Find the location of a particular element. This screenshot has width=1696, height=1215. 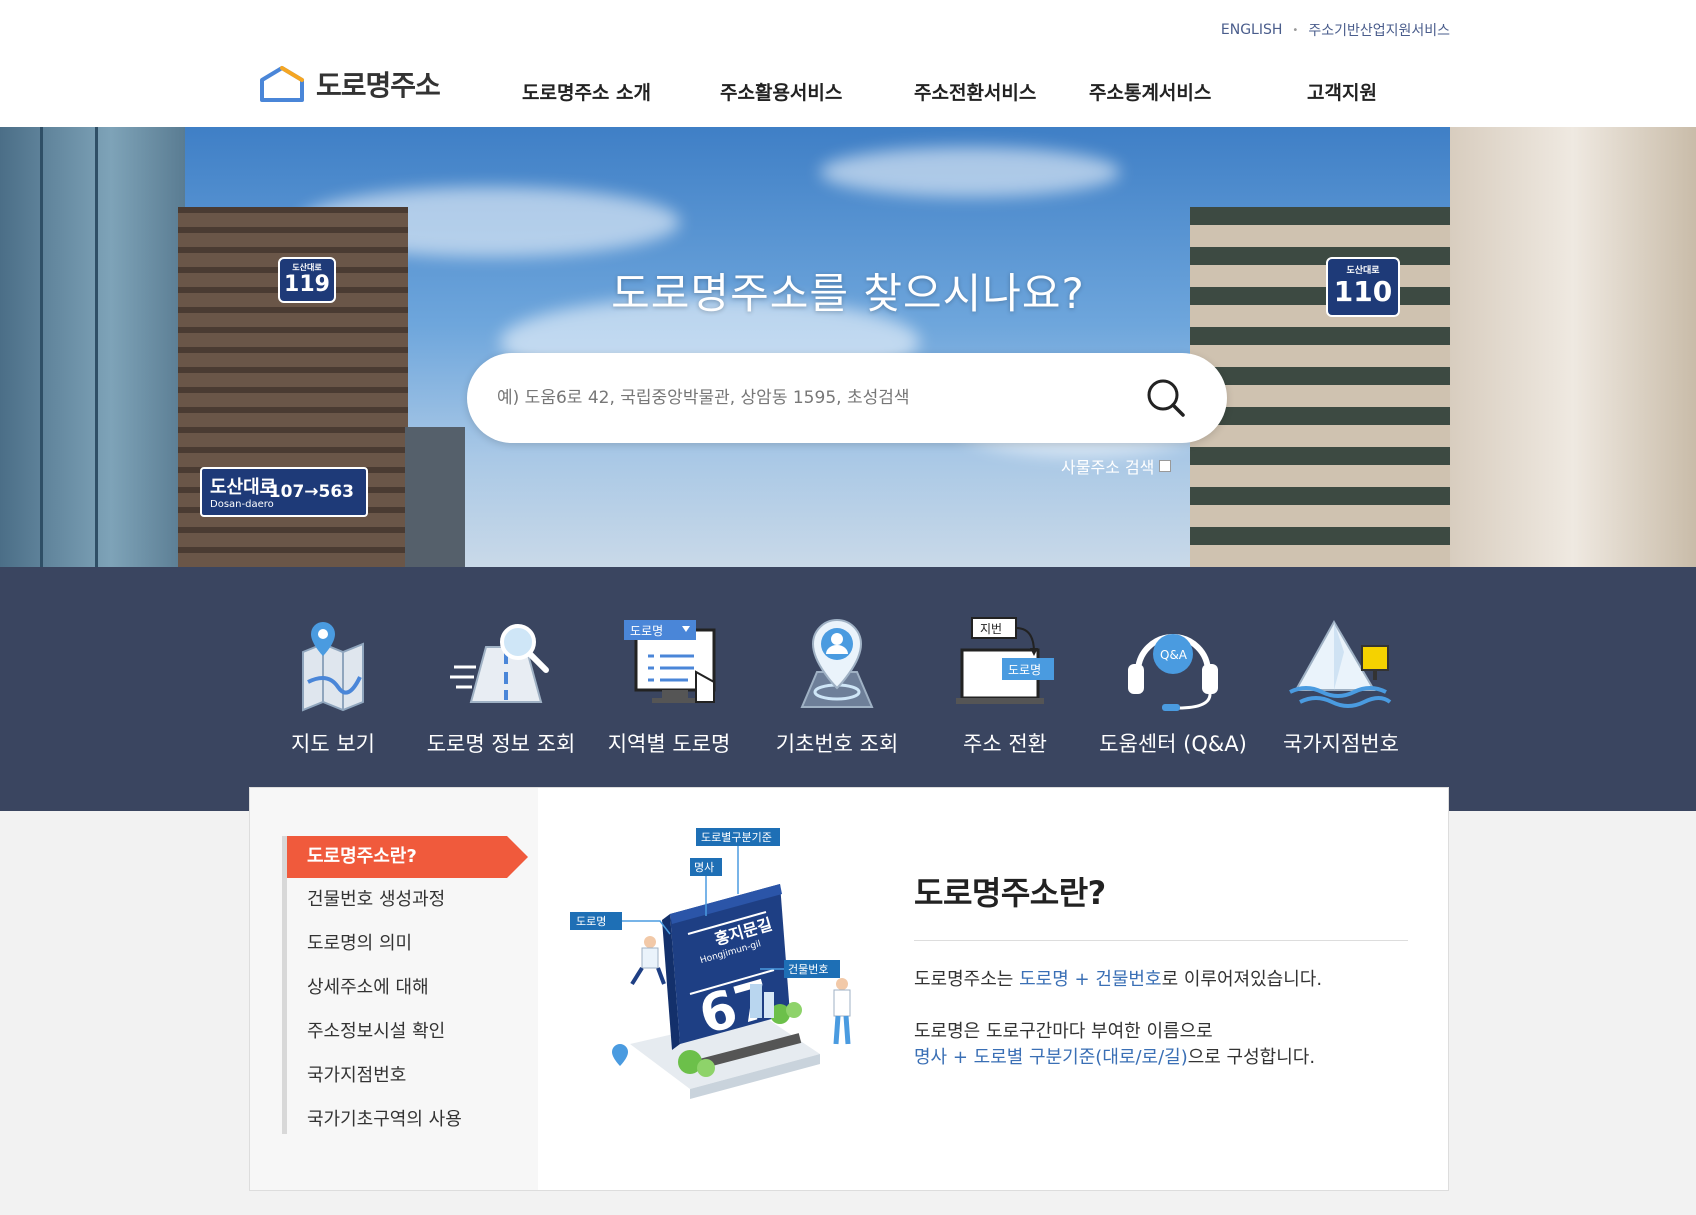

nav-intro: 도로명주소 소개 is located at coordinates (586, 91).